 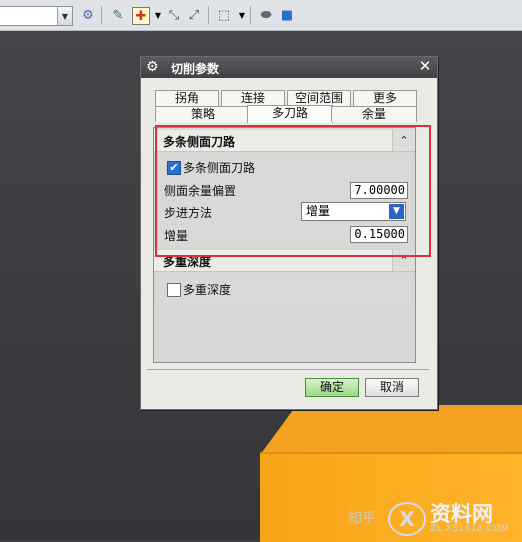 I want to click on dialog-titlebar: ⚙ 切削参数 ✕, so click(x=289, y=67).